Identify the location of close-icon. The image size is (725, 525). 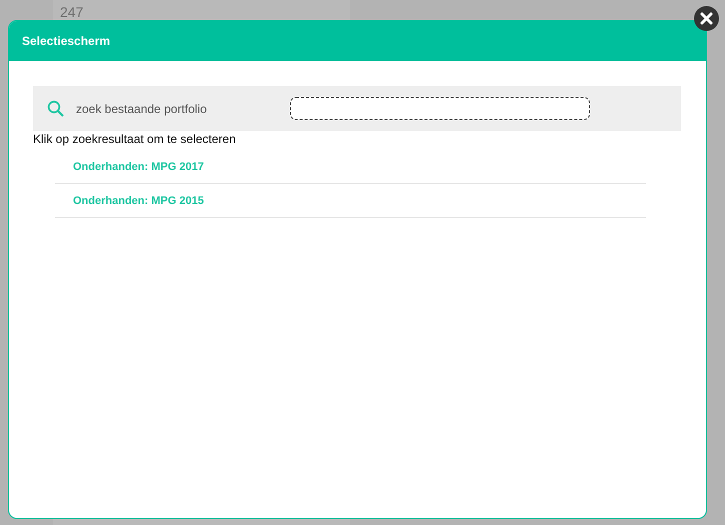
(706, 18).